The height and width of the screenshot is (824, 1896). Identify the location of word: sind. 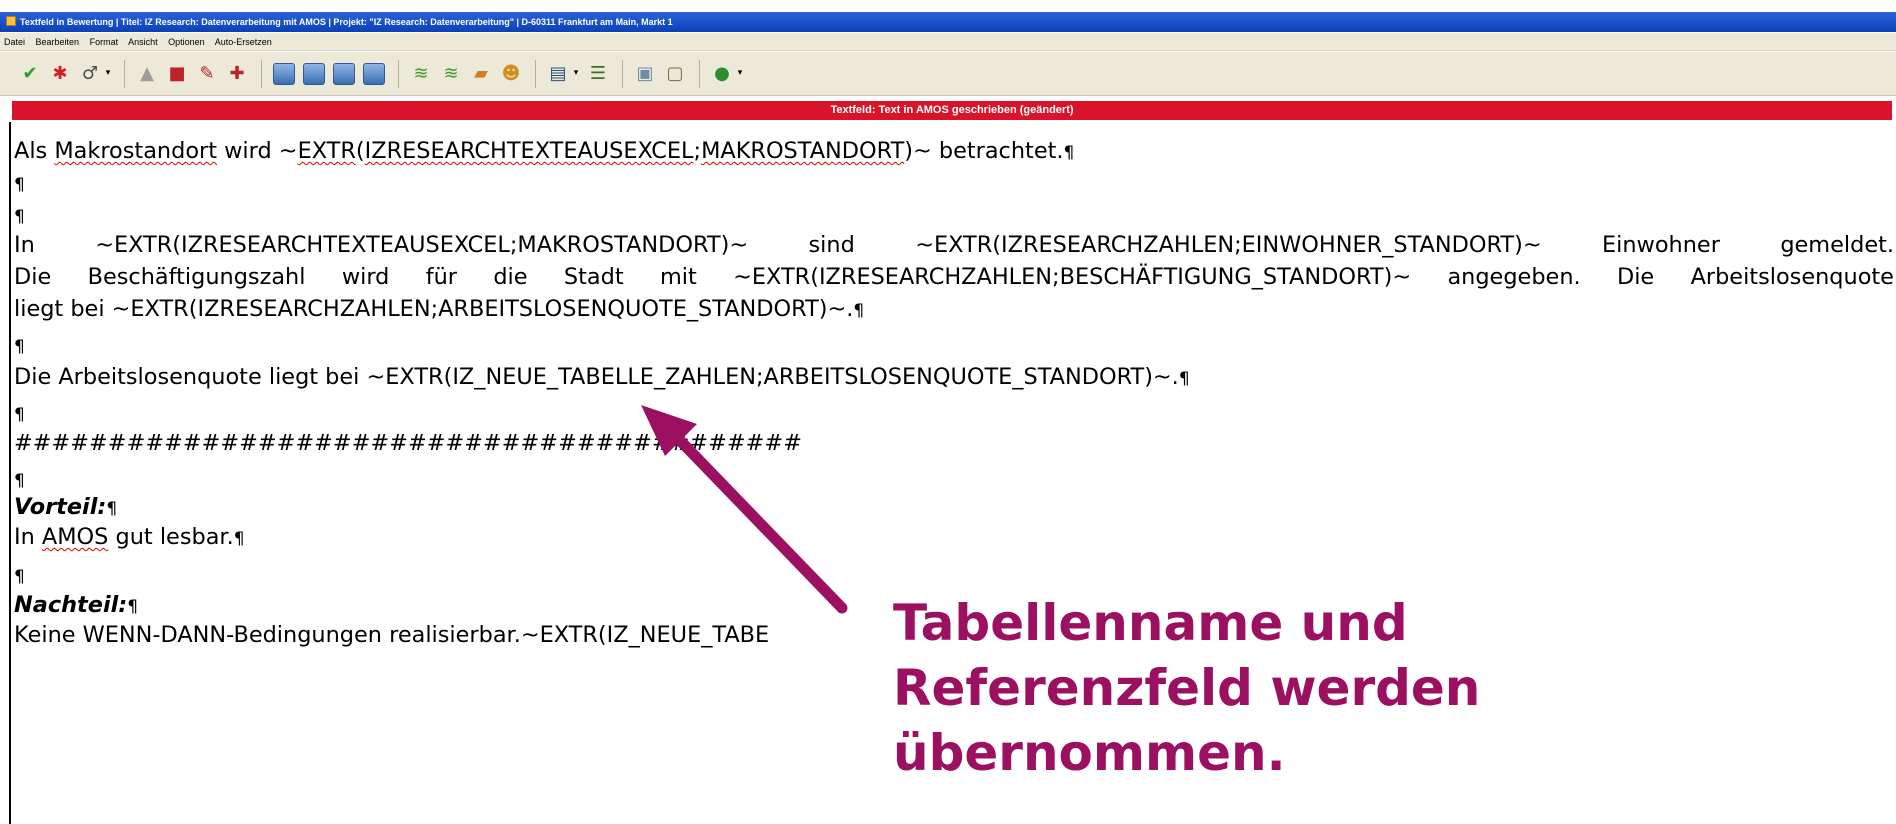
(831, 245).